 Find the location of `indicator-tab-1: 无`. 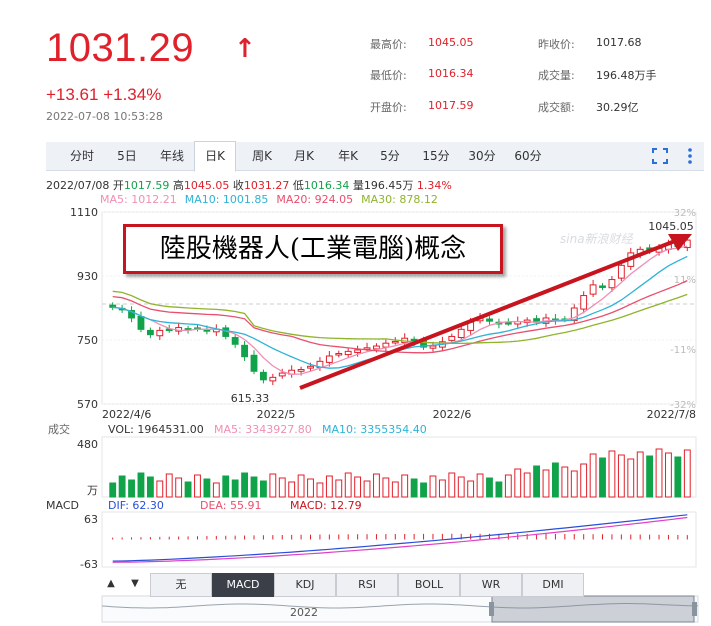

indicator-tab-1: 无 is located at coordinates (181, 585).